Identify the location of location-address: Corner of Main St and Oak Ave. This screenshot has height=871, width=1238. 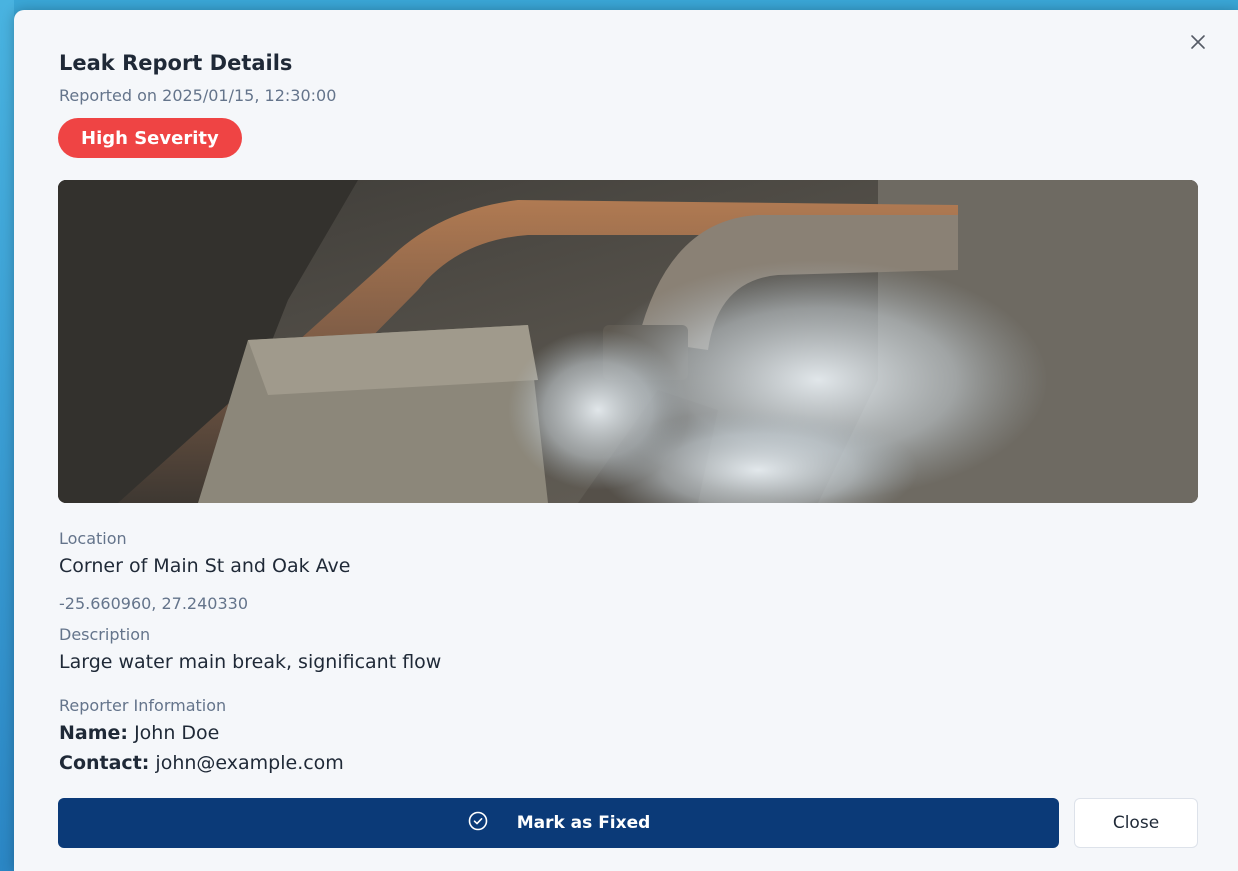
(205, 566).